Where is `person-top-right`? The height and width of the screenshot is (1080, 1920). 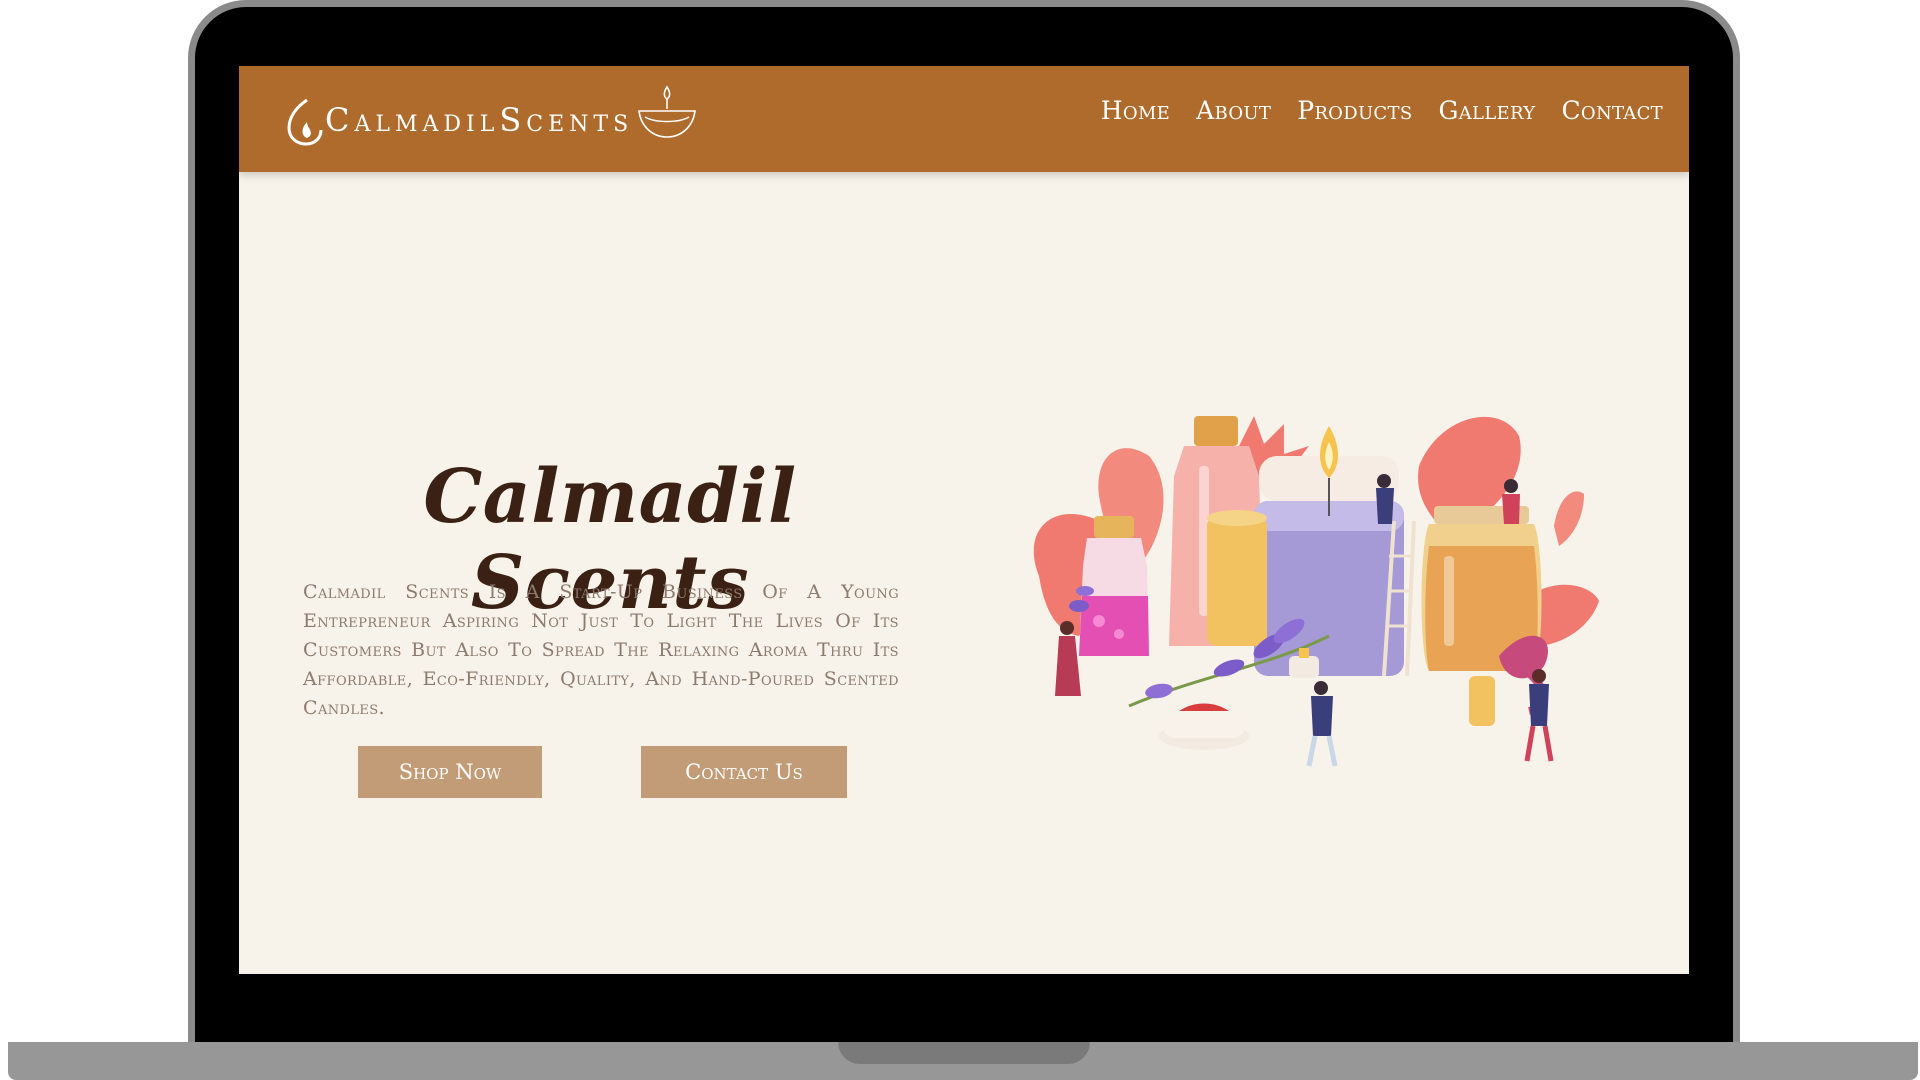
person-top-right is located at coordinates (1511, 501).